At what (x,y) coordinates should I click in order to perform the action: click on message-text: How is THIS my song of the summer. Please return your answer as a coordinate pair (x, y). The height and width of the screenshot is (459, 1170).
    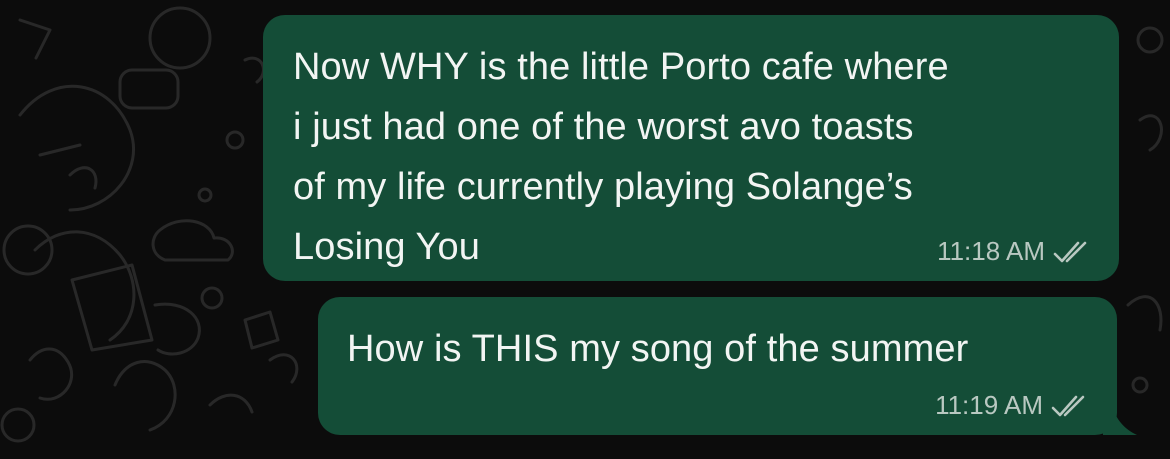
    Looking at the image, I should click on (658, 349).